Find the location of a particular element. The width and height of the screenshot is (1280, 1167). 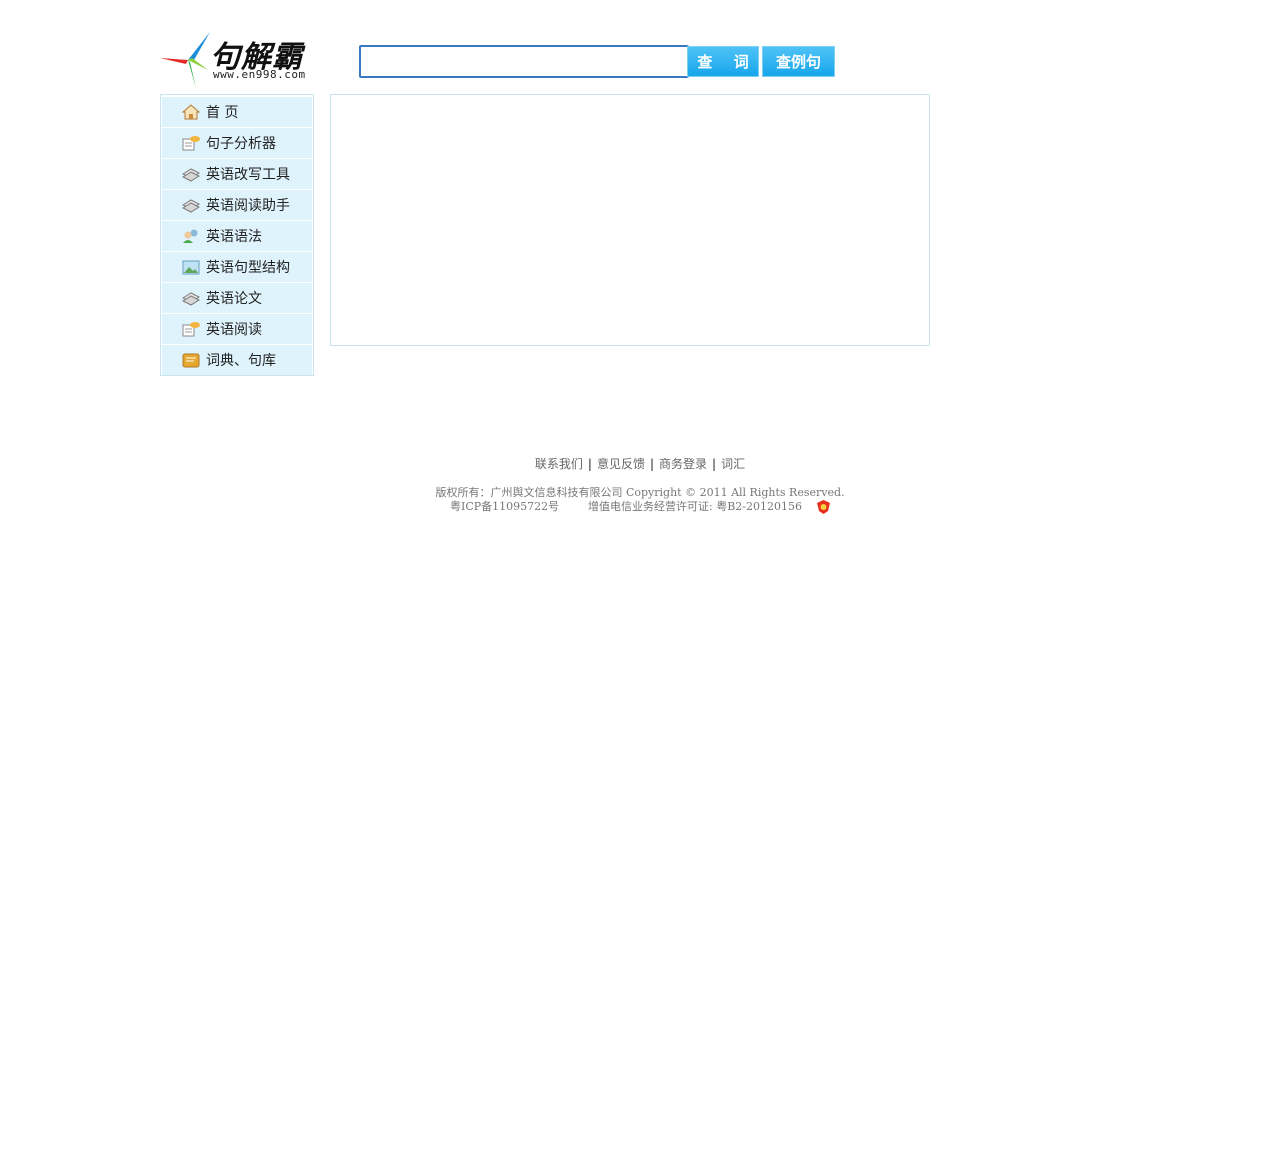

sidebar-item-label: 首 页 is located at coordinates (222, 113).